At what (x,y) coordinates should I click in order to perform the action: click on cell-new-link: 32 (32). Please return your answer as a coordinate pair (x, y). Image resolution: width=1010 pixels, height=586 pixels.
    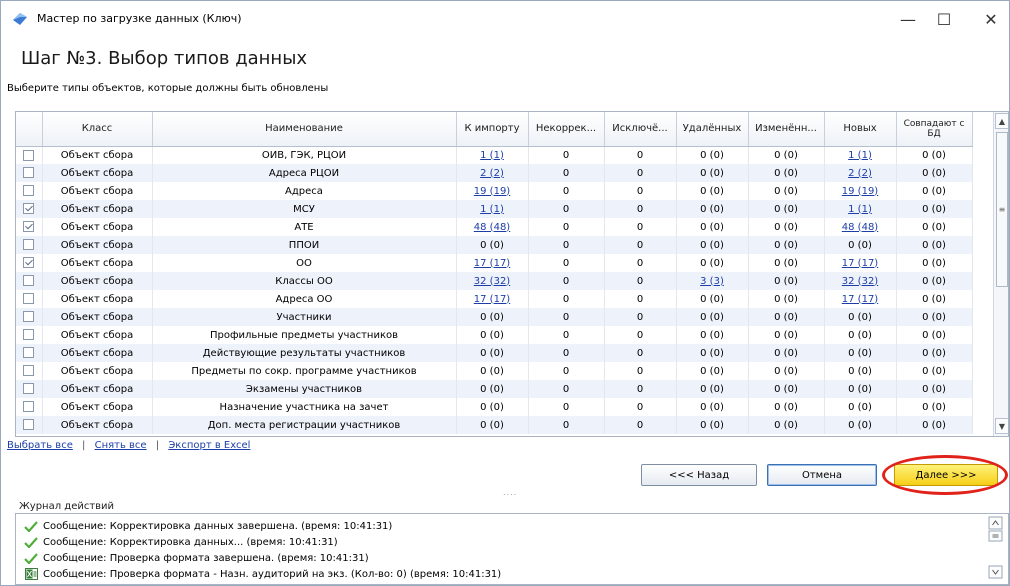
    Looking at the image, I should click on (860, 281).